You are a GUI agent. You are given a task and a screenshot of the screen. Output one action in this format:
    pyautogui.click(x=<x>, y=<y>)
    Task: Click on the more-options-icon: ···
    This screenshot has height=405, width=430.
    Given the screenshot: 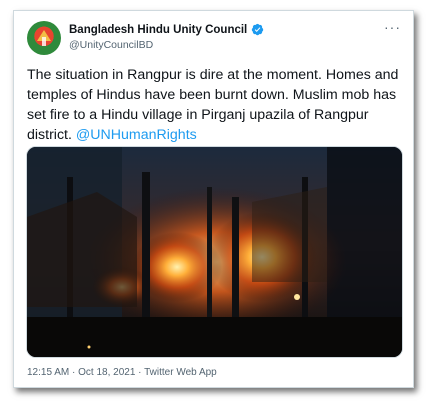 What is the action you would take?
    pyautogui.click(x=392, y=27)
    